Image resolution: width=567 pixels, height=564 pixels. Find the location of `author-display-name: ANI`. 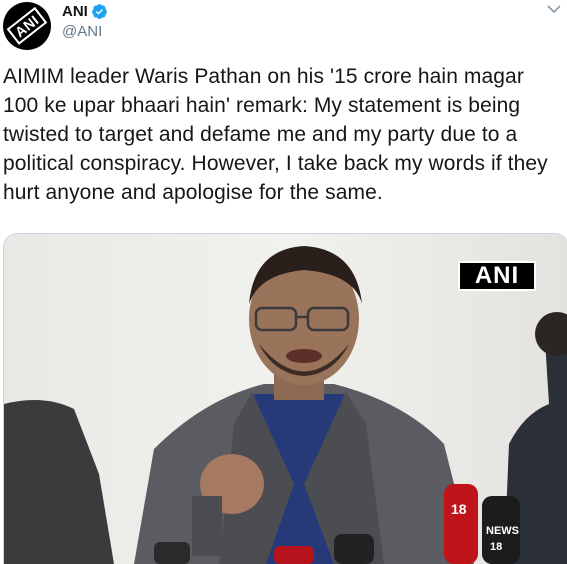

author-display-name: ANI is located at coordinates (75, 11).